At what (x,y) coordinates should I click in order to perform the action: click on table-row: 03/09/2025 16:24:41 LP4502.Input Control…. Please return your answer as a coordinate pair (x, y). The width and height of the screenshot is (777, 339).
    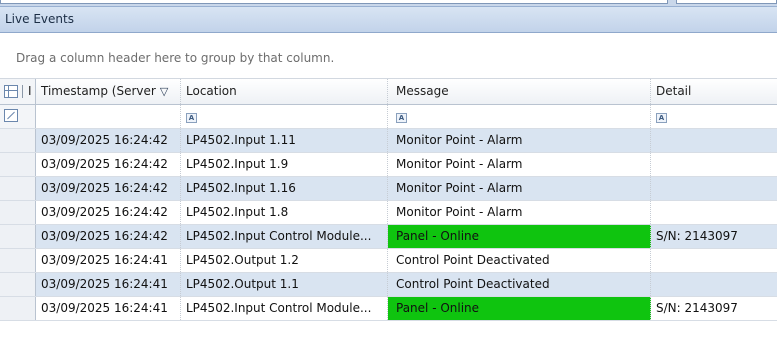
    Looking at the image, I should click on (388, 309).